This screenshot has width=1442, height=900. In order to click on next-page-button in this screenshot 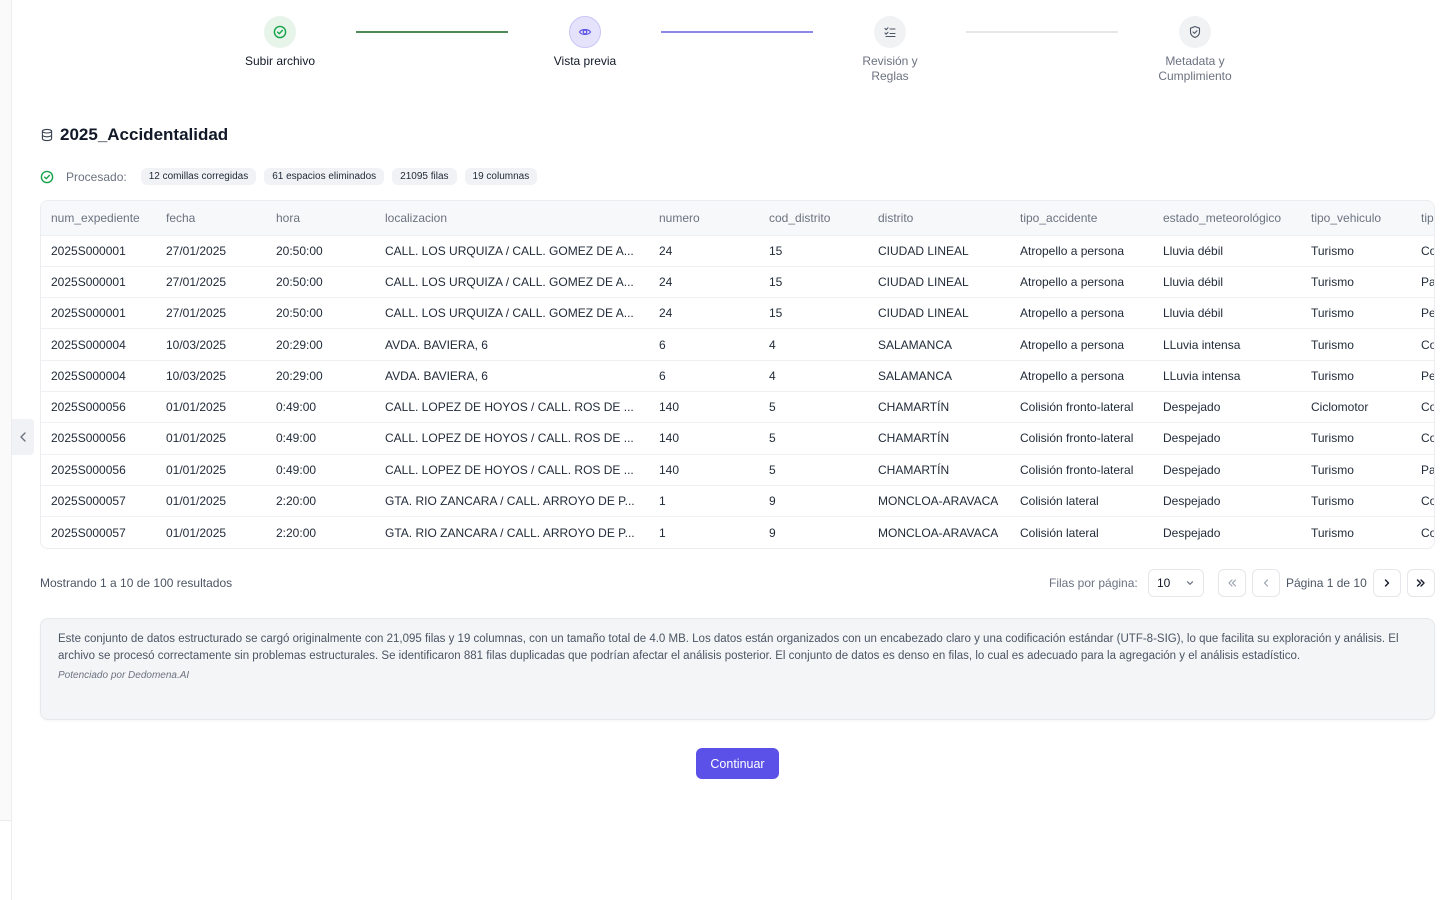, I will do `click(1387, 583)`.